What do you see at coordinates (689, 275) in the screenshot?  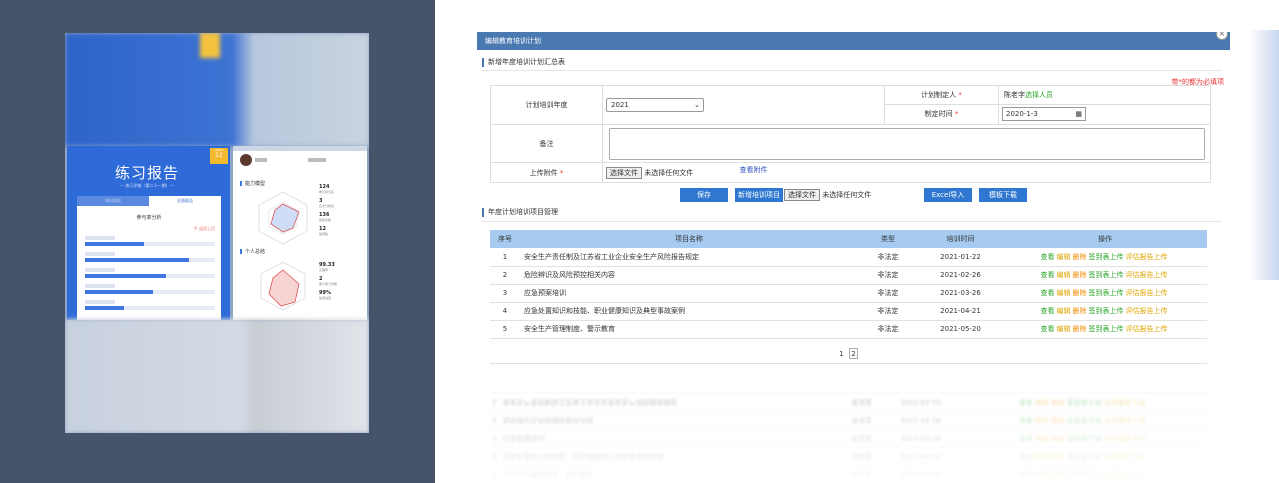 I see `row-name: 危险辨识及风险预控相关内容` at bounding box center [689, 275].